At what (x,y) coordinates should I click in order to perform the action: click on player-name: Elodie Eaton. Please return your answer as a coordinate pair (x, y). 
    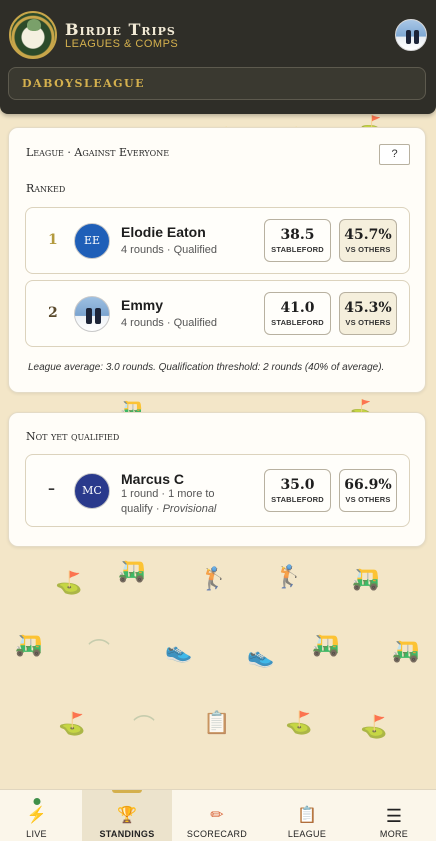
    Looking at the image, I should click on (163, 232).